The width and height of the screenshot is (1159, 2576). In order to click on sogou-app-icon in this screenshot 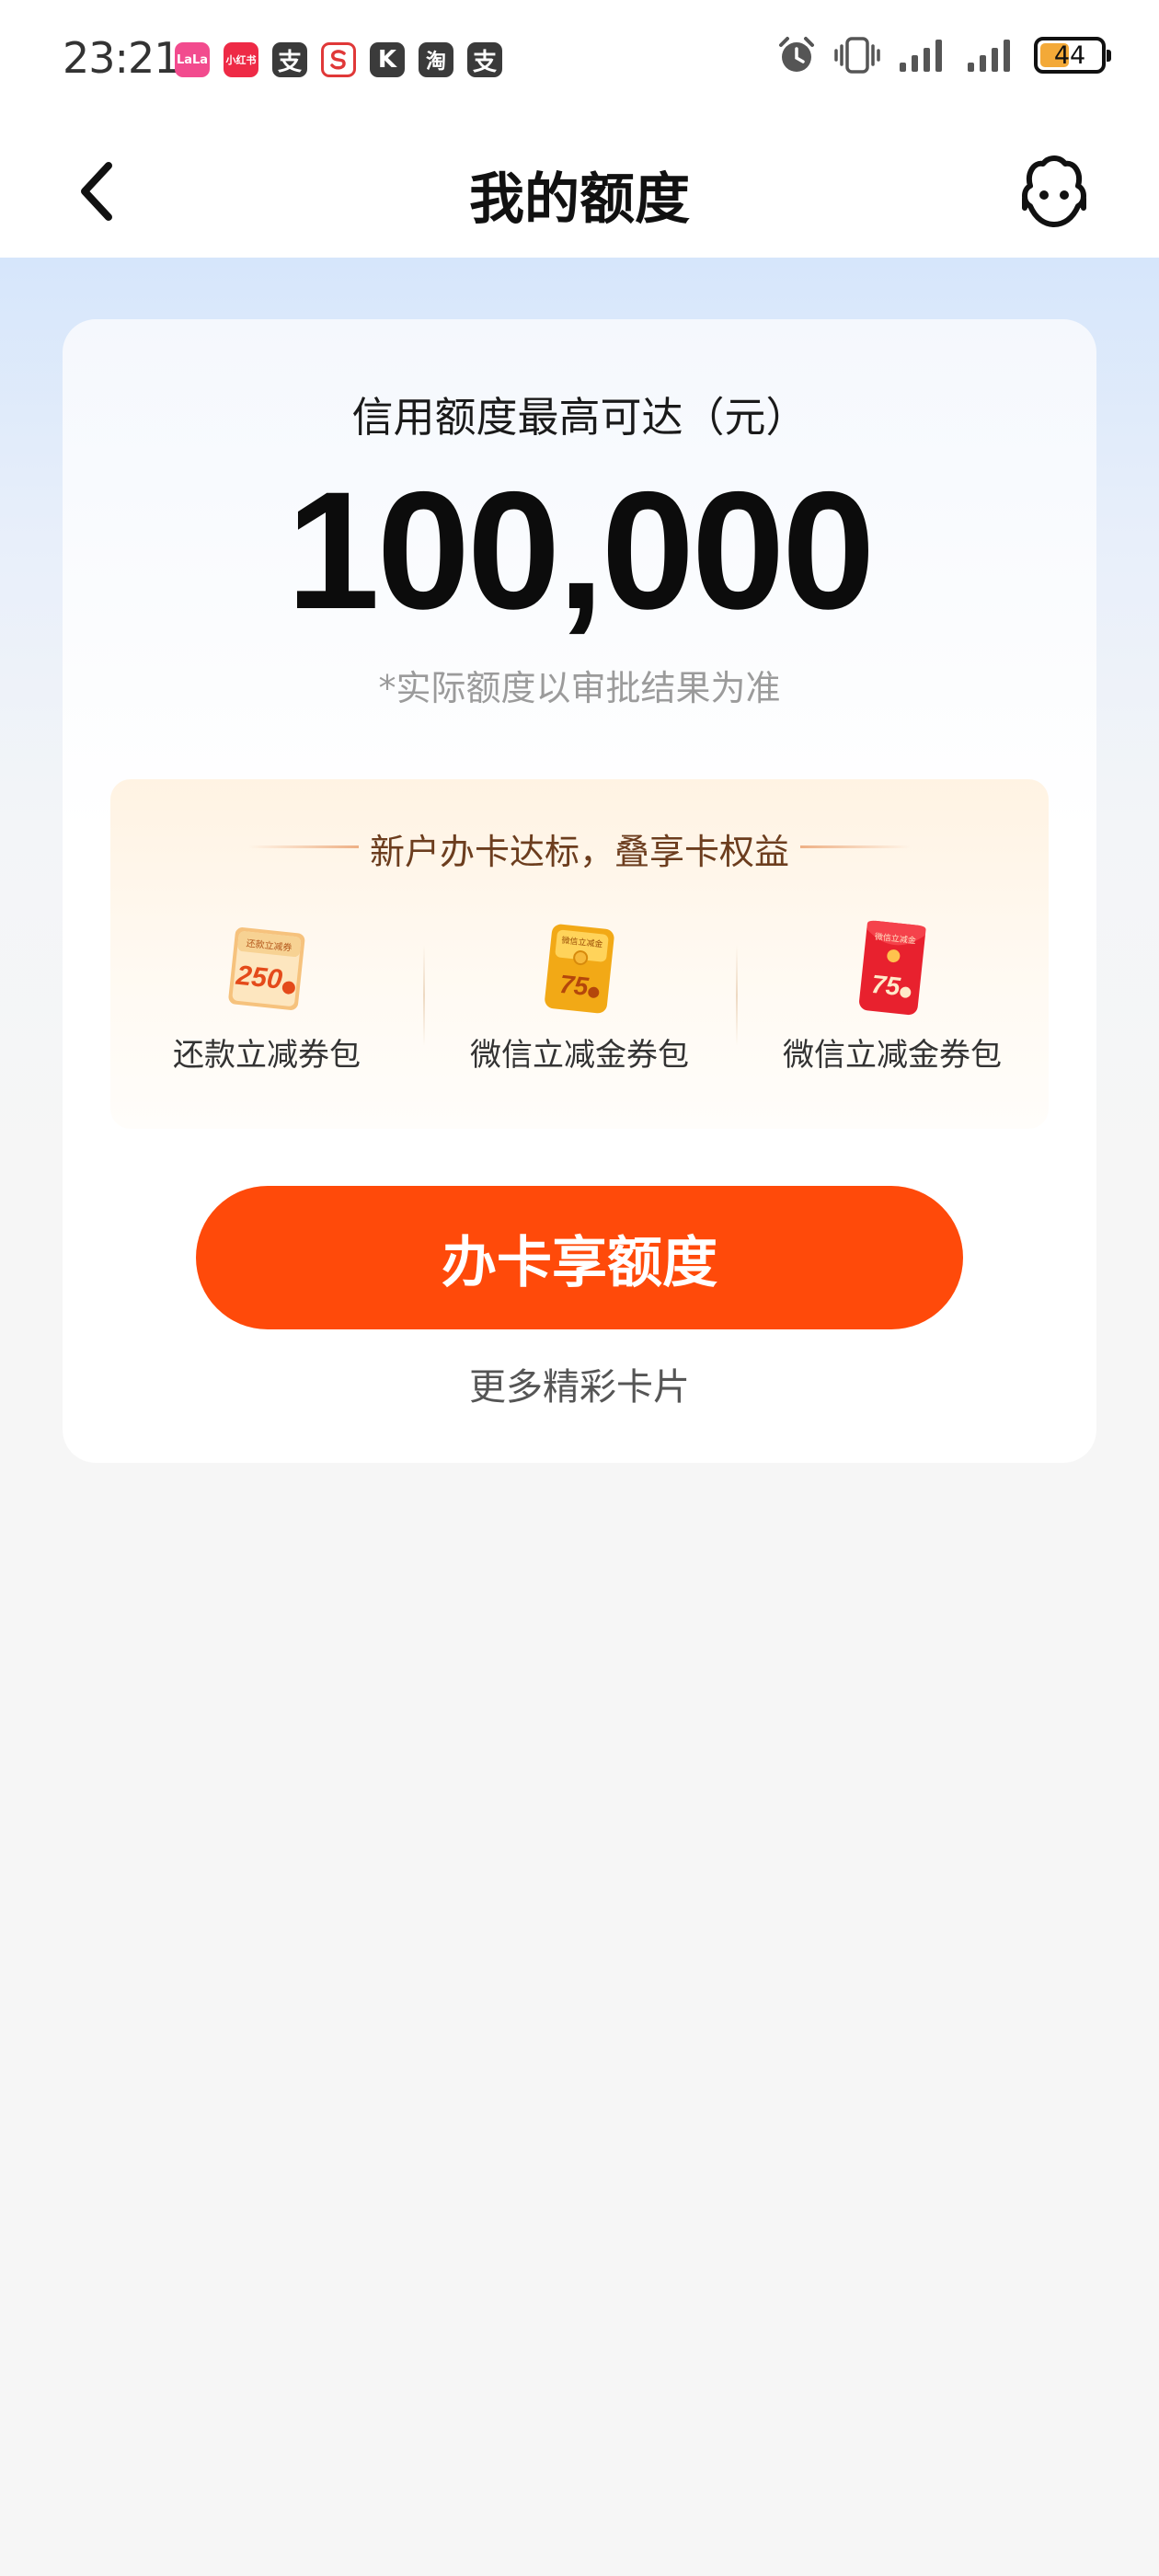, I will do `click(338, 59)`.